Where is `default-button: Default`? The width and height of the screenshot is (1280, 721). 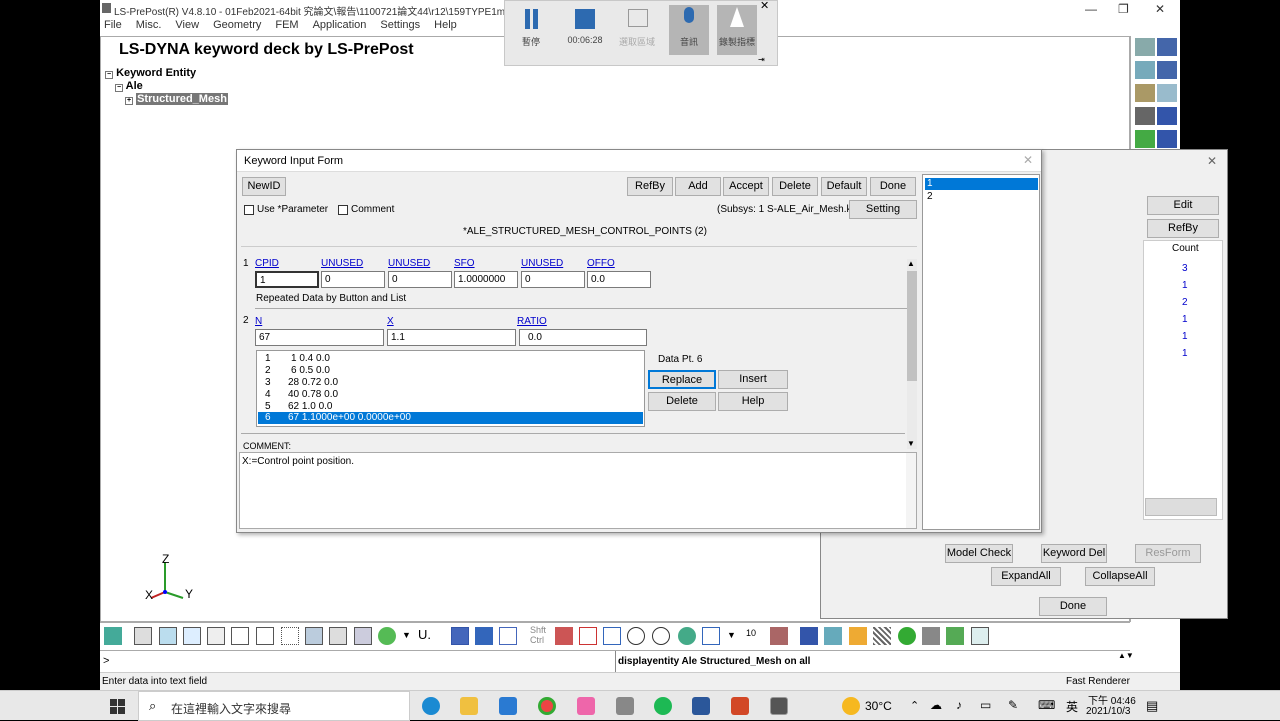 default-button: Default is located at coordinates (844, 186).